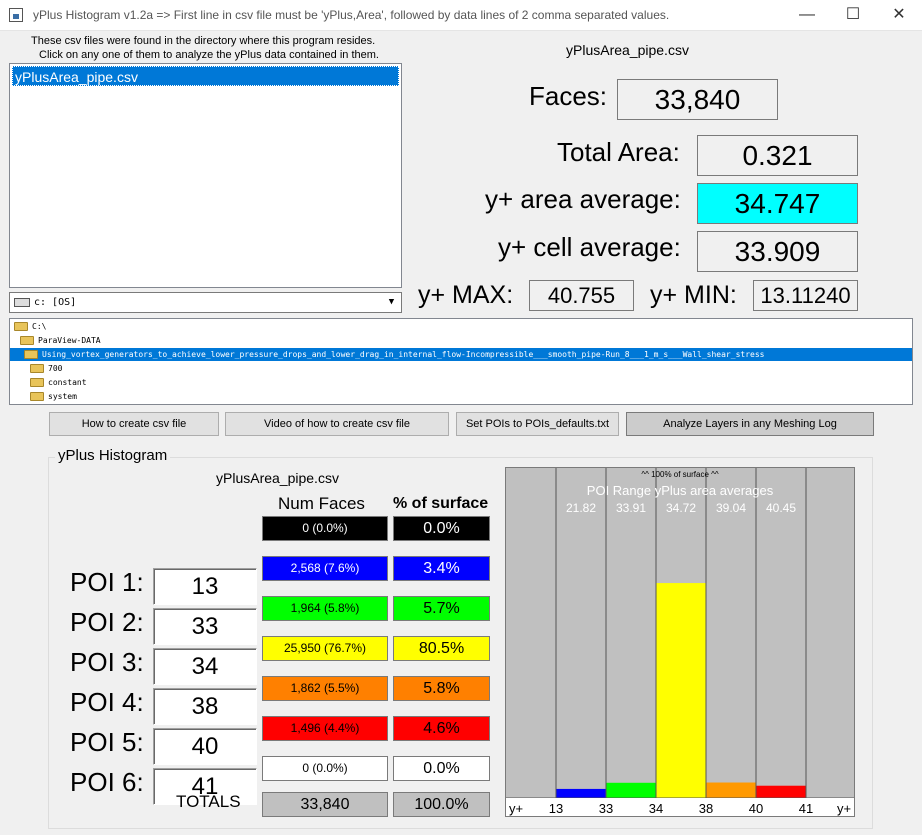 This screenshot has height=835, width=922. I want to click on close-button: ✕, so click(899, 15).